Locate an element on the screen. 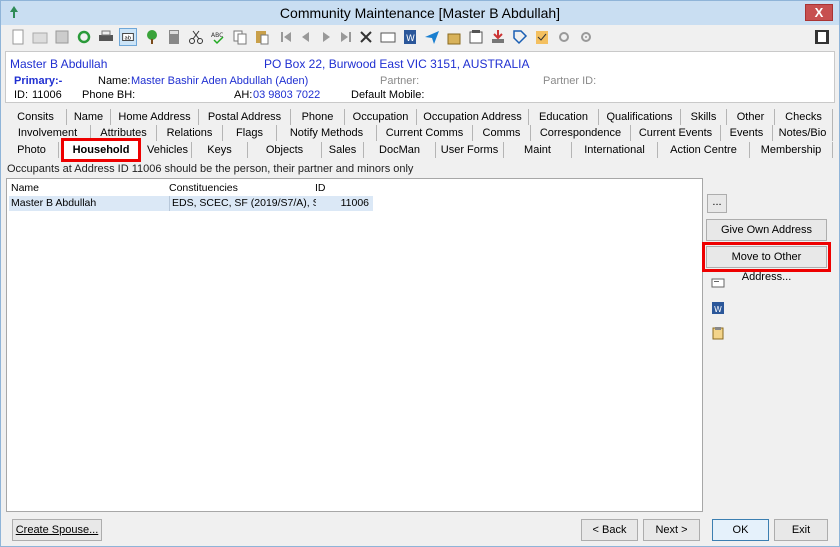 This screenshot has height=547, width=840. first-record-icon is located at coordinates (286, 37).